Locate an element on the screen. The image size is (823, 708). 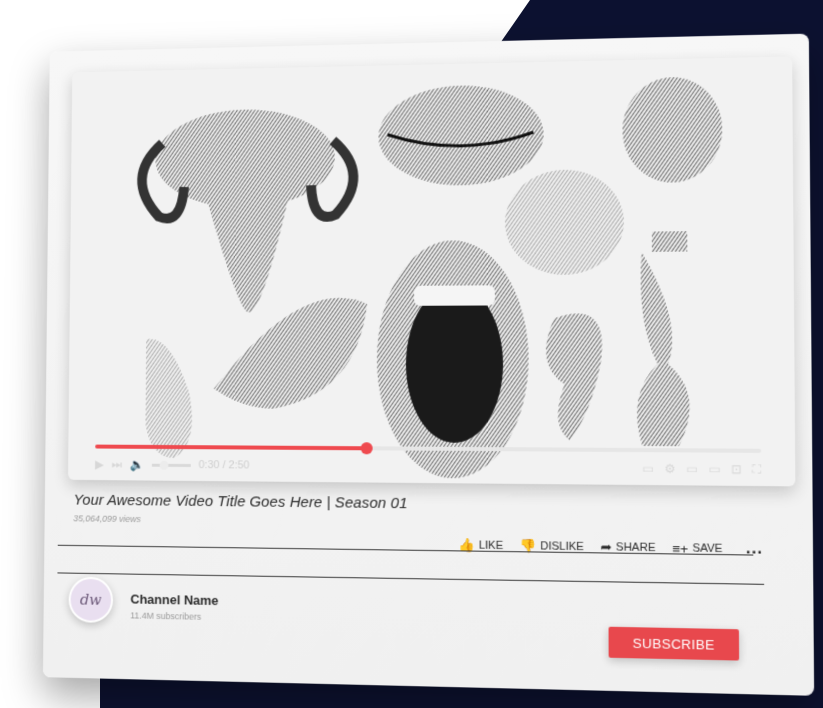
subscribe-button: SUBSCRIBE is located at coordinates (674, 643).